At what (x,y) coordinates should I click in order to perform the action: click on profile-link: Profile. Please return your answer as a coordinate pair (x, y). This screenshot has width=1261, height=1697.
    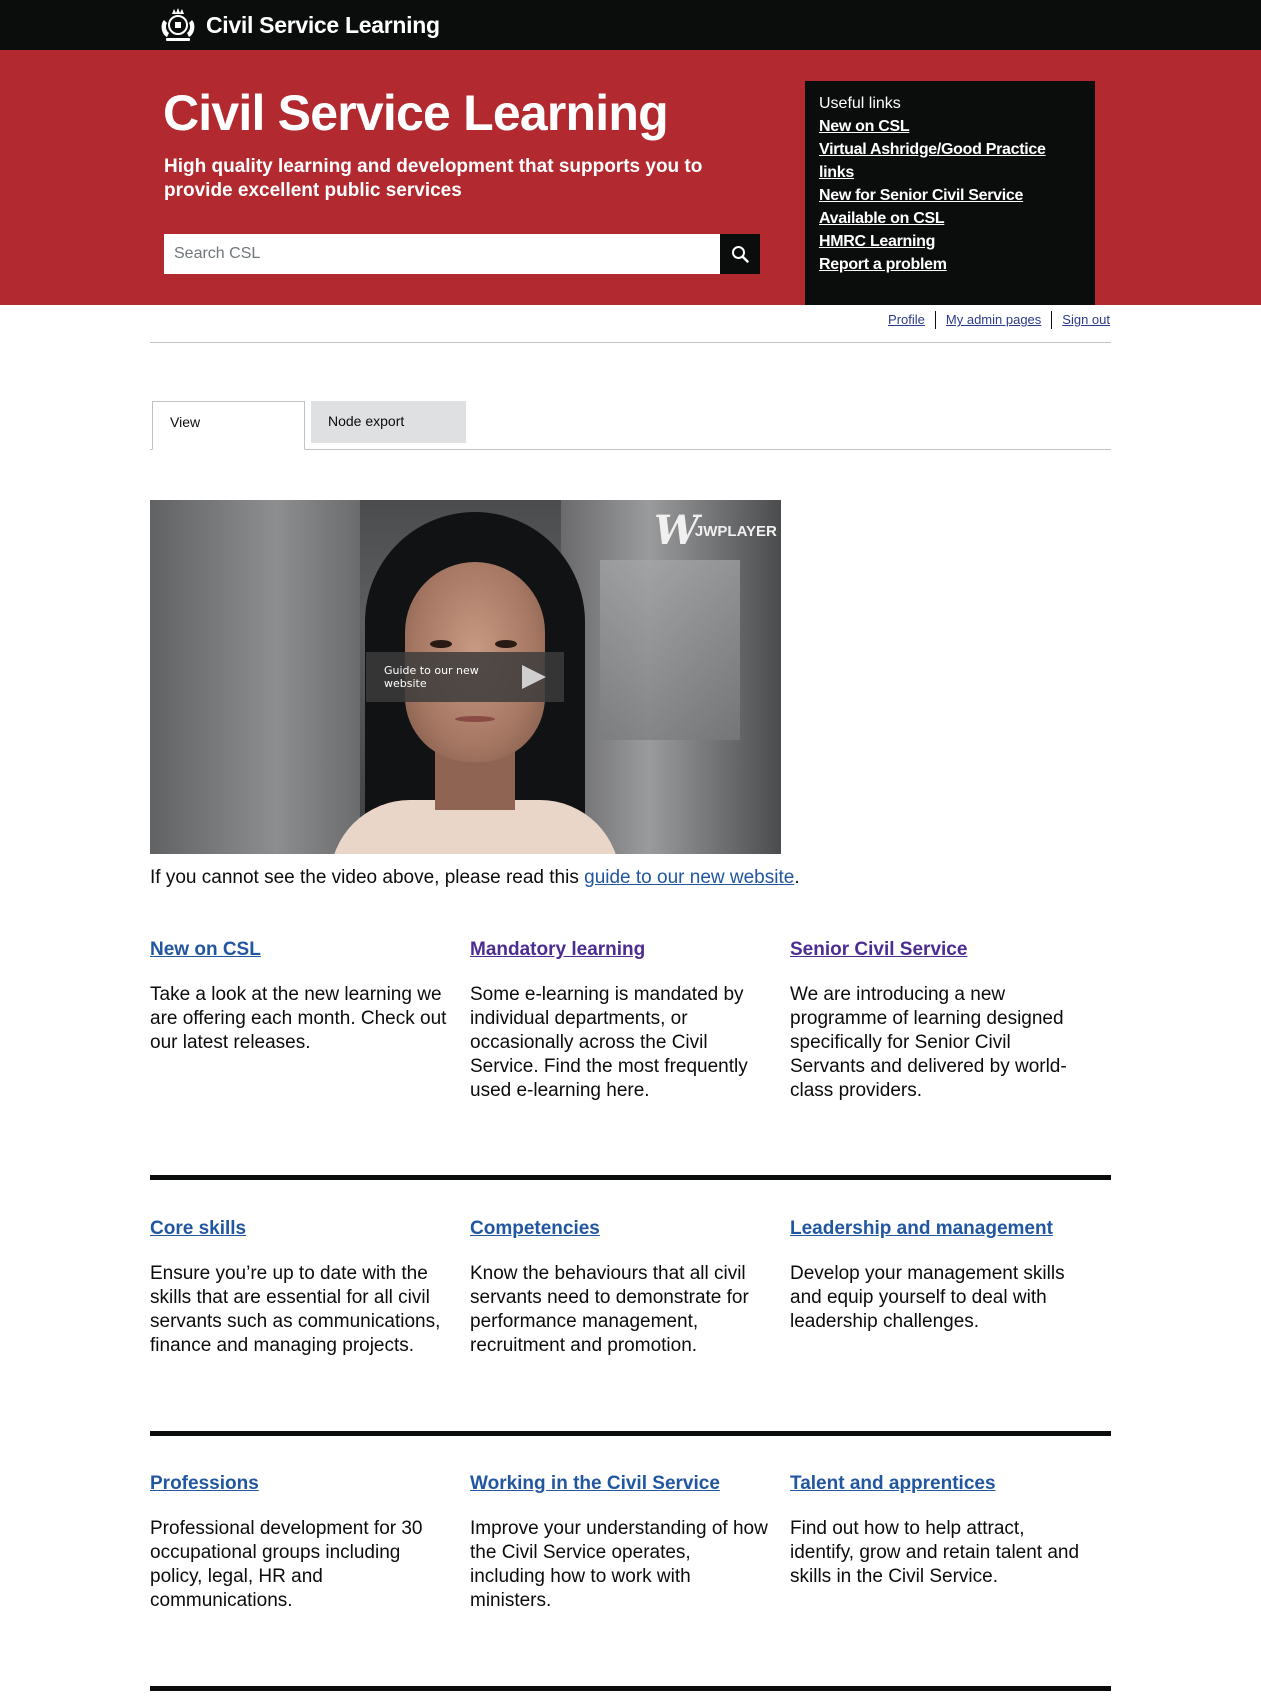
    Looking at the image, I should click on (906, 320).